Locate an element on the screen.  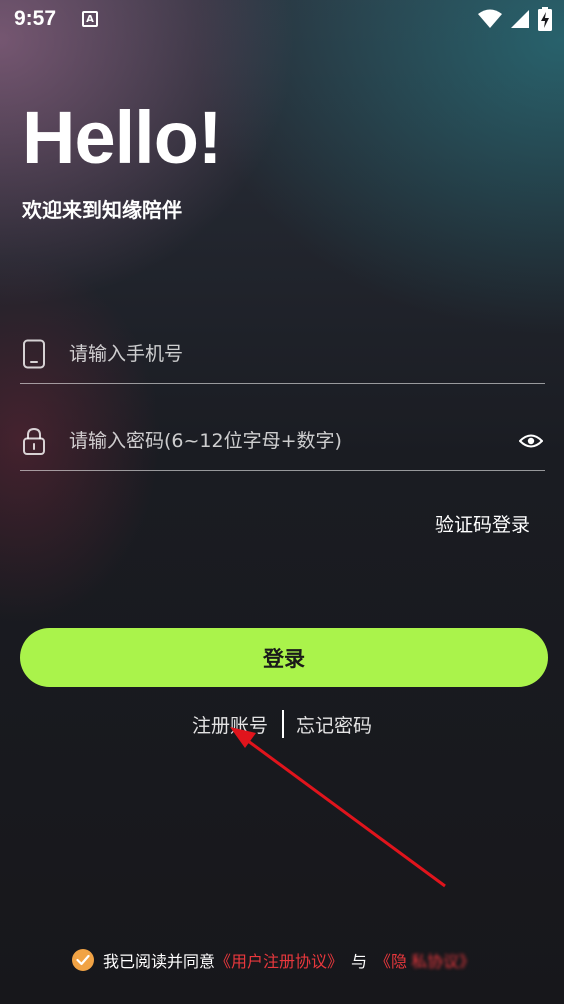
register-link: 注册账号 is located at coordinates (230, 724).